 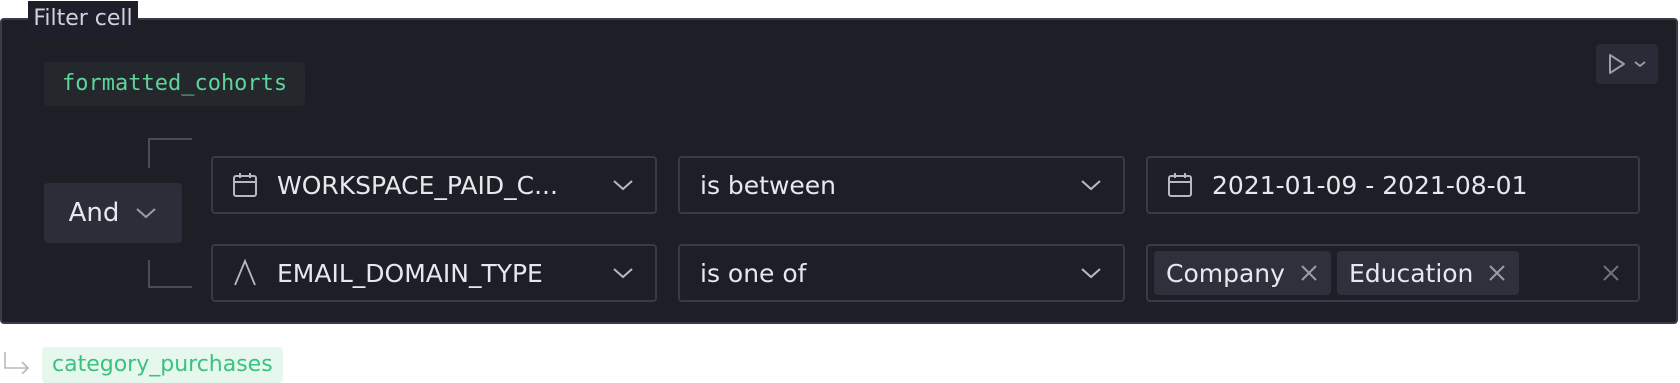 What do you see at coordinates (768, 185) in the screenshot?
I see `operator-label: is between` at bounding box center [768, 185].